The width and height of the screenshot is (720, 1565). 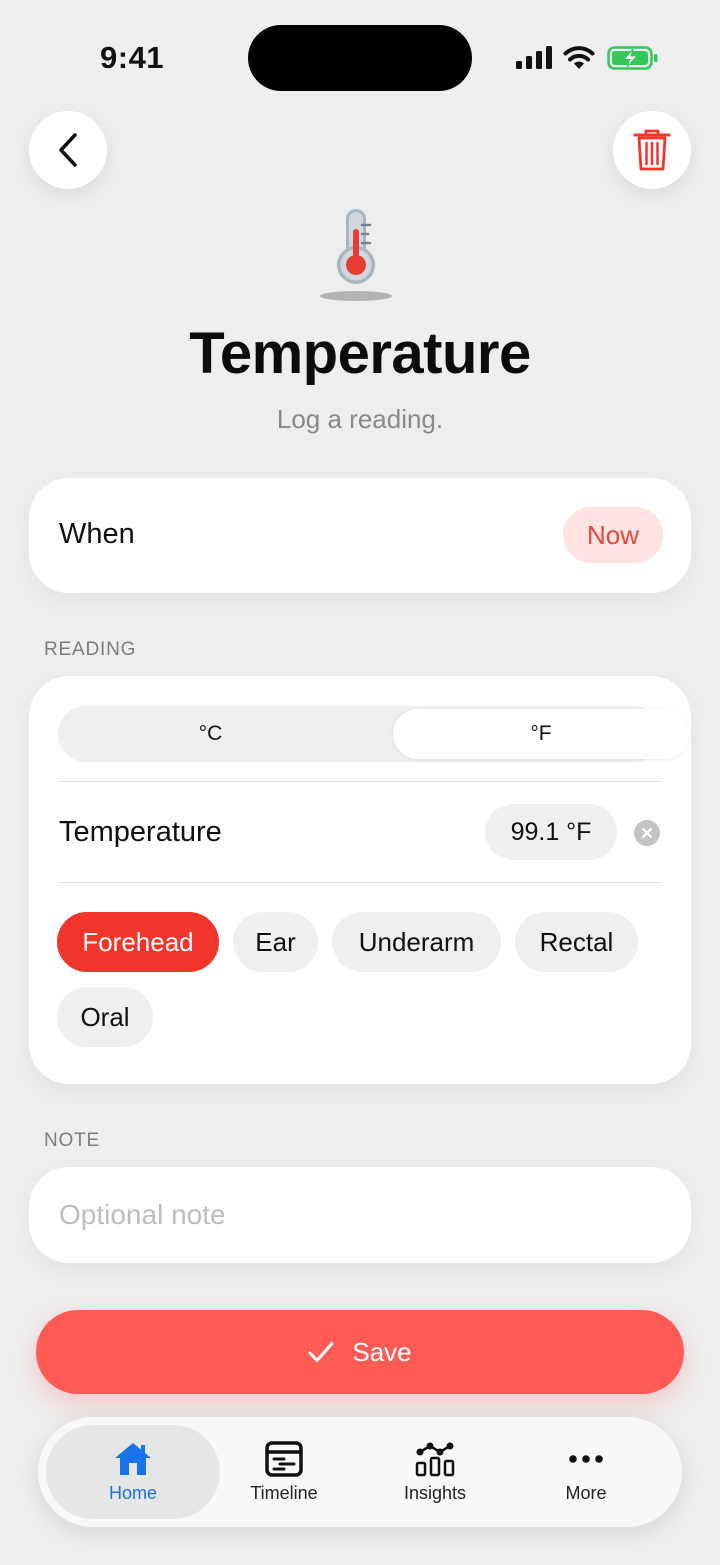 What do you see at coordinates (360, 535) in the screenshot?
I see `when-card: When Now` at bounding box center [360, 535].